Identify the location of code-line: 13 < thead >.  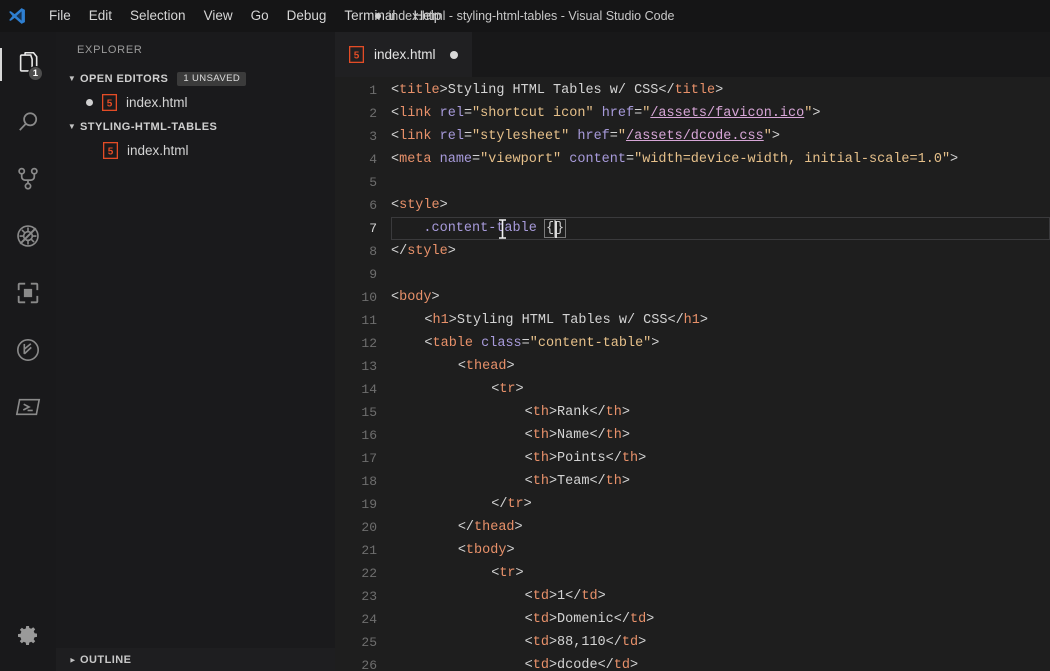
(692, 366).